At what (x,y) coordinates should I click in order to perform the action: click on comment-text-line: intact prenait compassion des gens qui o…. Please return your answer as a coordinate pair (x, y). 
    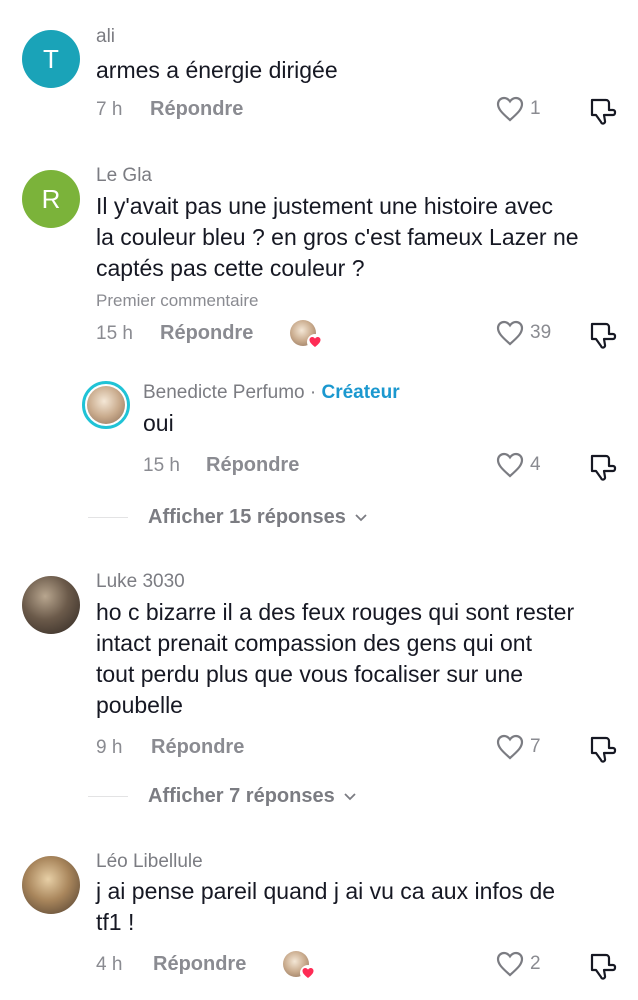
    Looking at the image, I should click on (314, 643).